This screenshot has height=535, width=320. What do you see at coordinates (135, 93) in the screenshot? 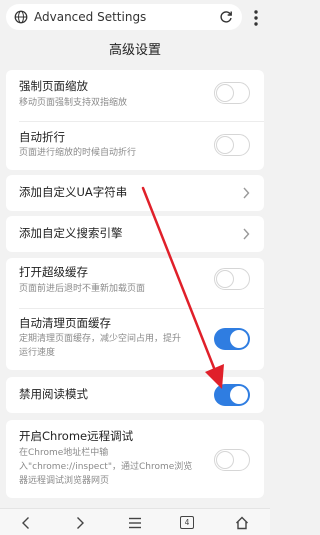
I see `setting-force-zoom: 强制页面缩放 移动页面强制支持双指缩放` at bounding box center [135, 93].